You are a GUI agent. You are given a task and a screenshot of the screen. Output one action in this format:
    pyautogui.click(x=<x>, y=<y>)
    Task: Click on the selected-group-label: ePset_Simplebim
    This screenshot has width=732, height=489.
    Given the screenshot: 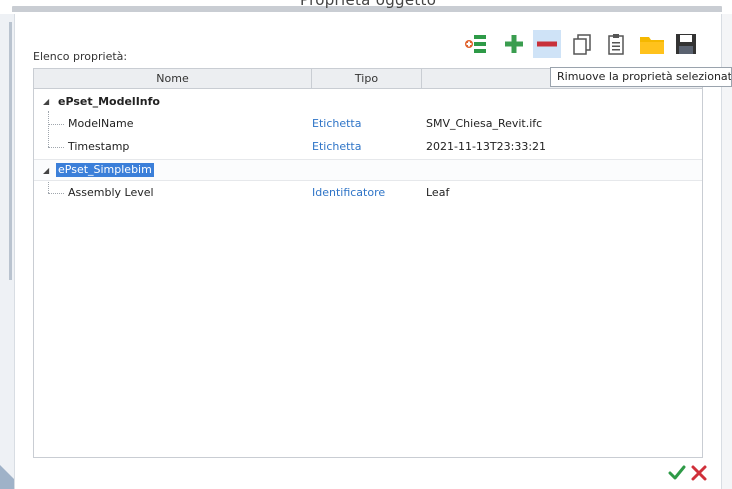 What is the action you would take?
    pyautogui.click(x=105, y=170)
    